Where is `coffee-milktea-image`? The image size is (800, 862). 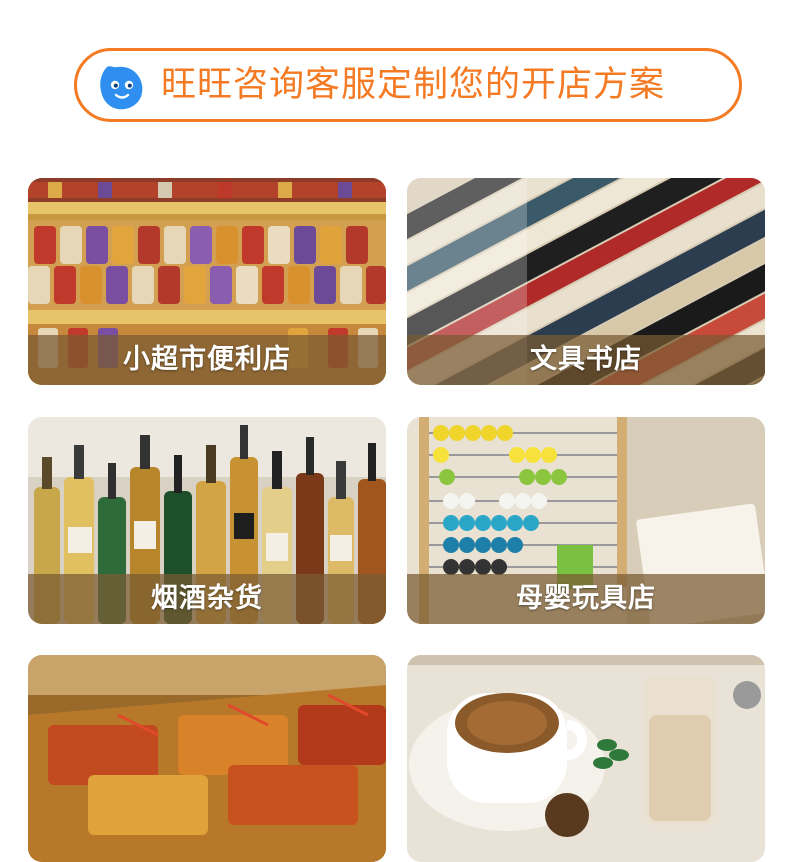 coffee-milktea-image is located at coordinates (586, 758).